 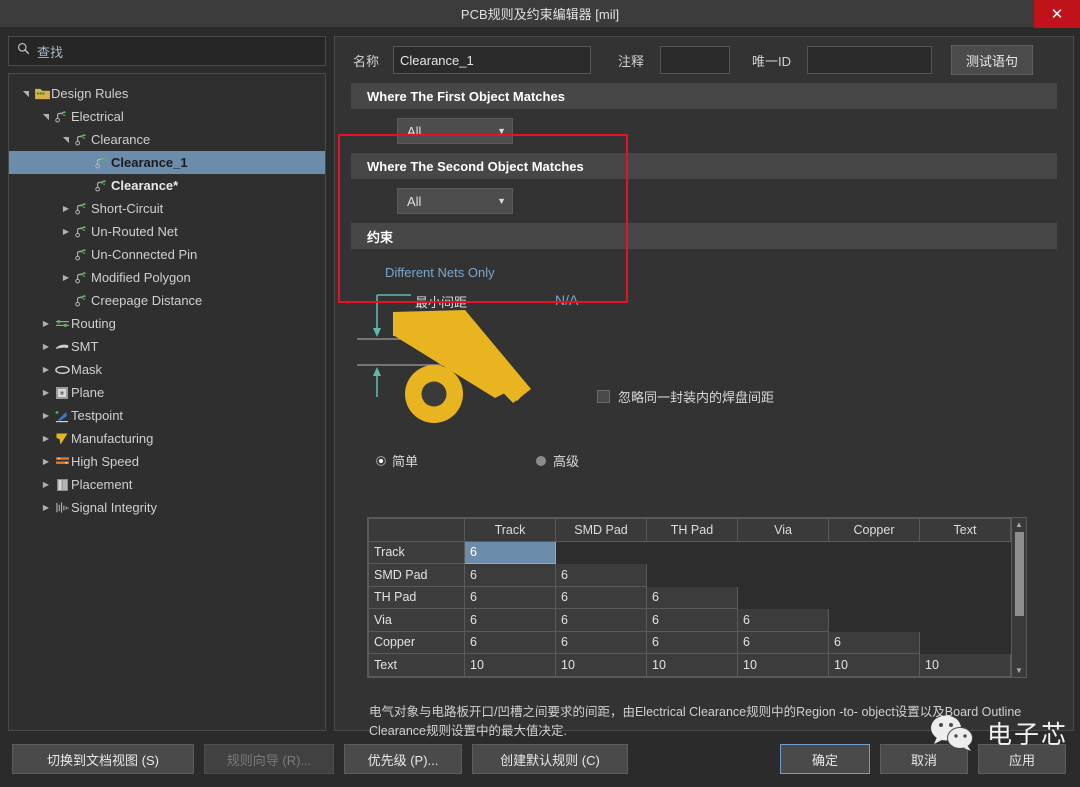 What do you see at coordinates (167, 116) in the screenshot?
I see `tree-item-electrical: ◢ Electrical` at bounding box center [167, 116].